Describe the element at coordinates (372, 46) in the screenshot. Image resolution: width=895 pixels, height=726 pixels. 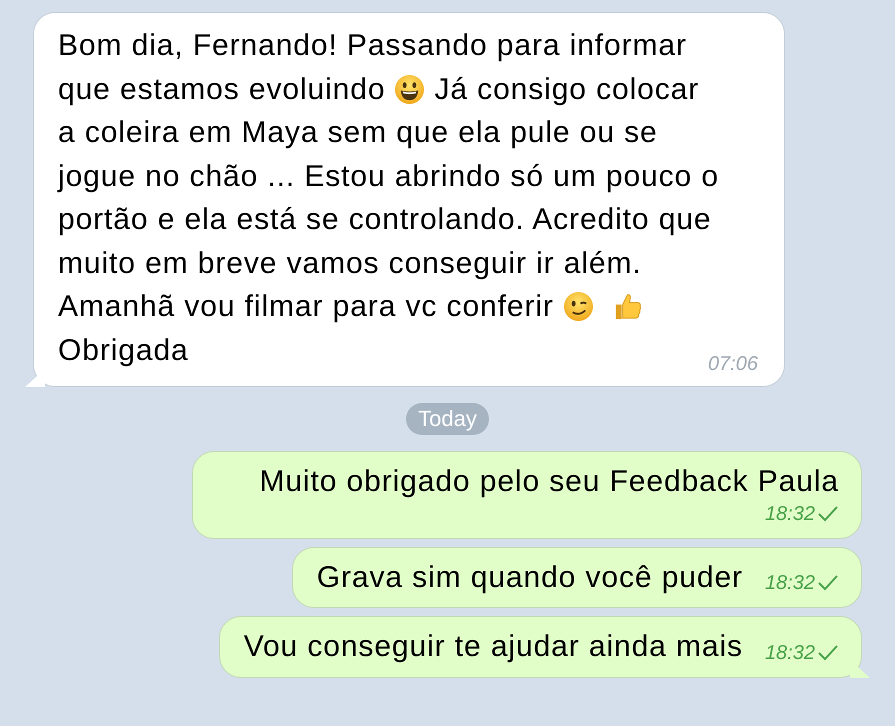
I see `message-text: Bom dia, Fernando! Passando para informar` at that location.